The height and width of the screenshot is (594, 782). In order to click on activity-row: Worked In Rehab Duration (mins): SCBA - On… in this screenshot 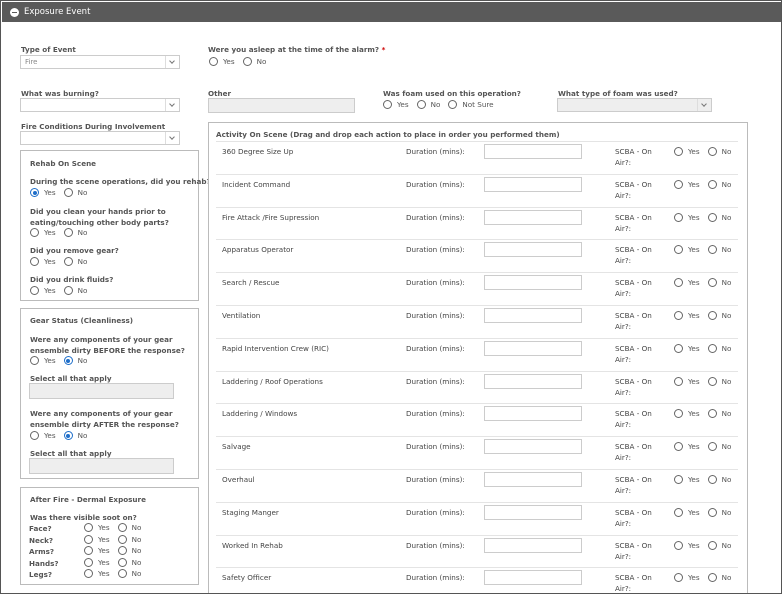, I will do `click(477, 551)`.